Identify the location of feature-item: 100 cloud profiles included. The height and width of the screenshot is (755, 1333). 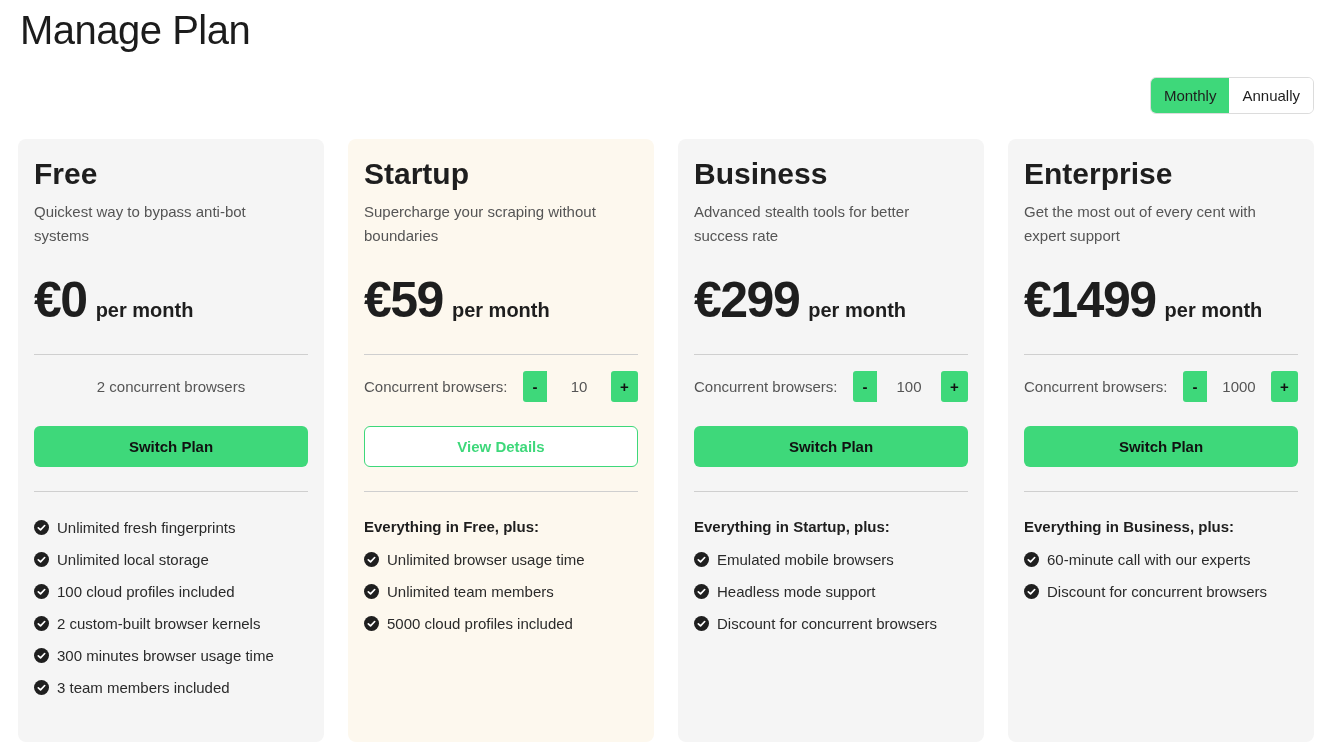
(146, 591).